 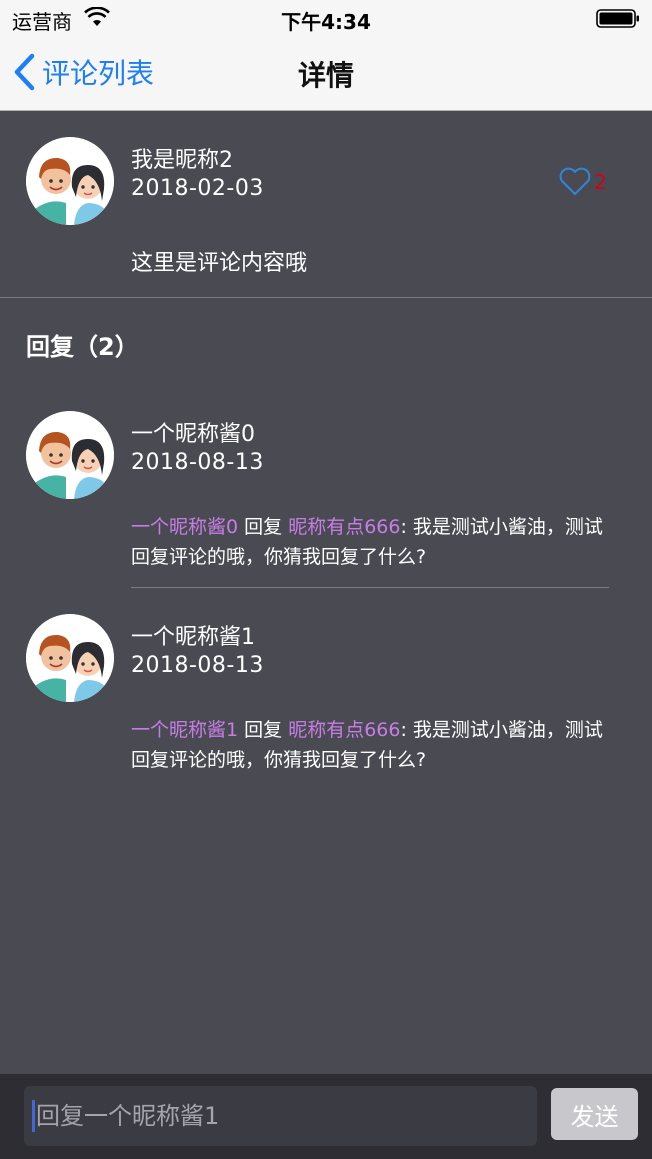 What do you see at coordinates (82, 347) in the screenshot?
I see `replies-header: 回复（2）` at bounding box center [82, 347].